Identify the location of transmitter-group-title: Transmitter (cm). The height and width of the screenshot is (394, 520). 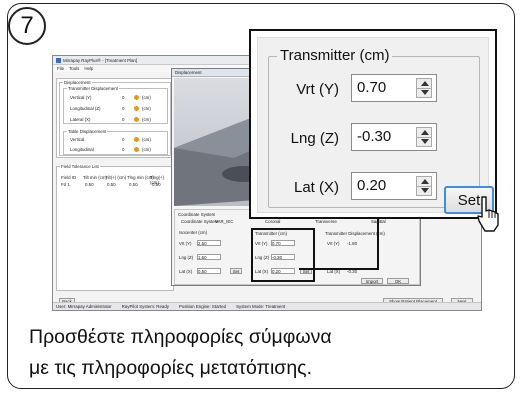
(335, 55).